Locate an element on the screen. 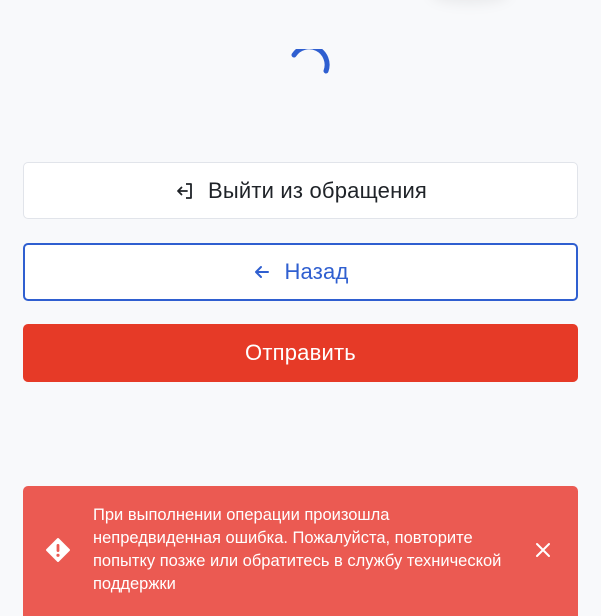 Image resolution: width=601 pixels, height=616 pixels. close-icon is located at coordinates (543, 550).